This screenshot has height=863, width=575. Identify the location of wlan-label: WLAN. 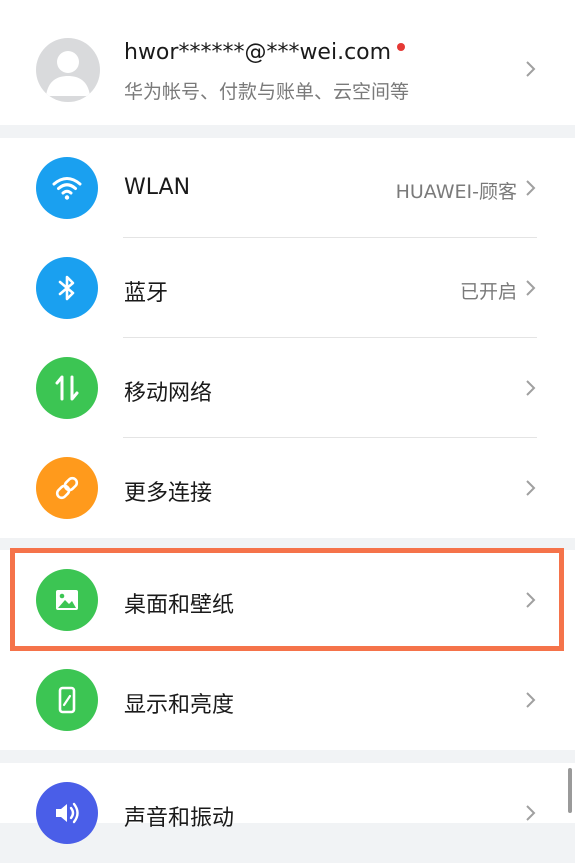
(157, 187).